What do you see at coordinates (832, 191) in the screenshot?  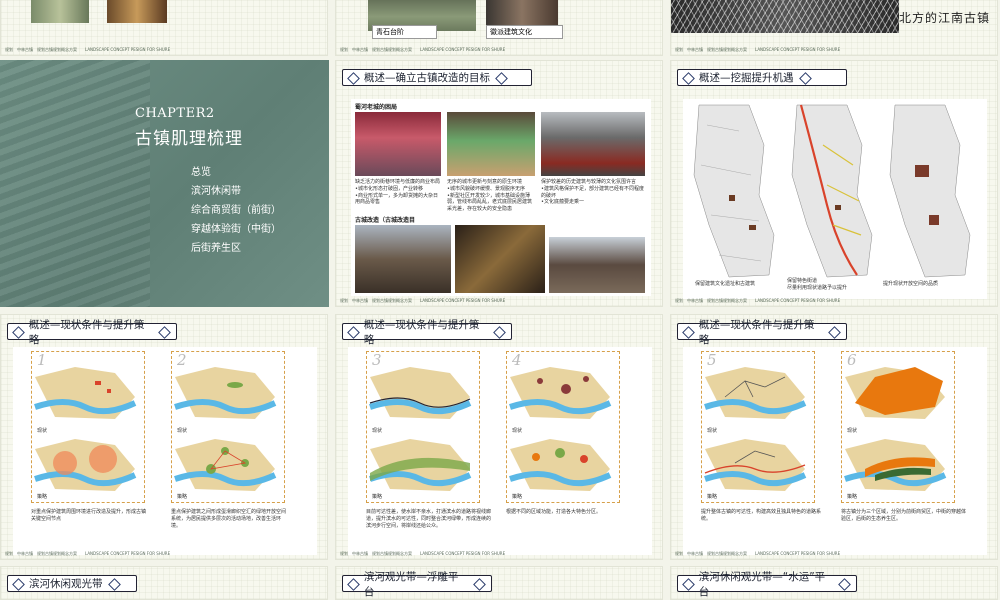 I see `site-maps` at bounding box center [832, 191].